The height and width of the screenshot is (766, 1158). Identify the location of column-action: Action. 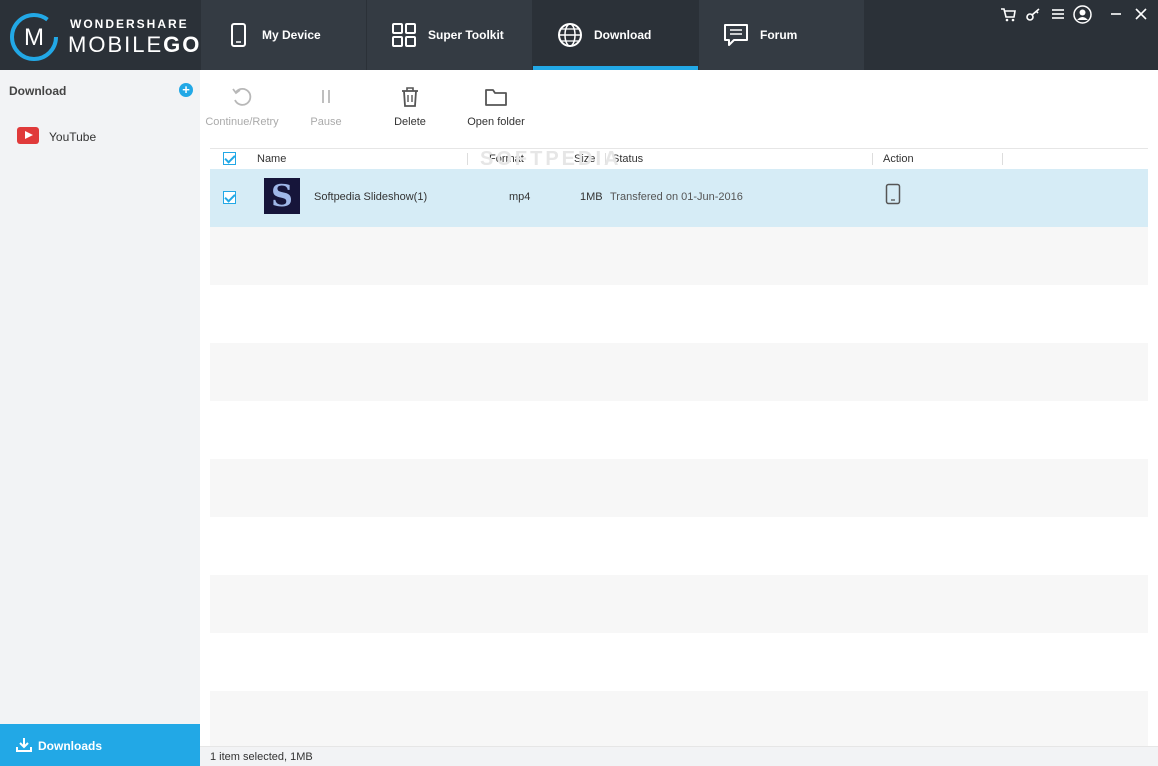
(898, 159).